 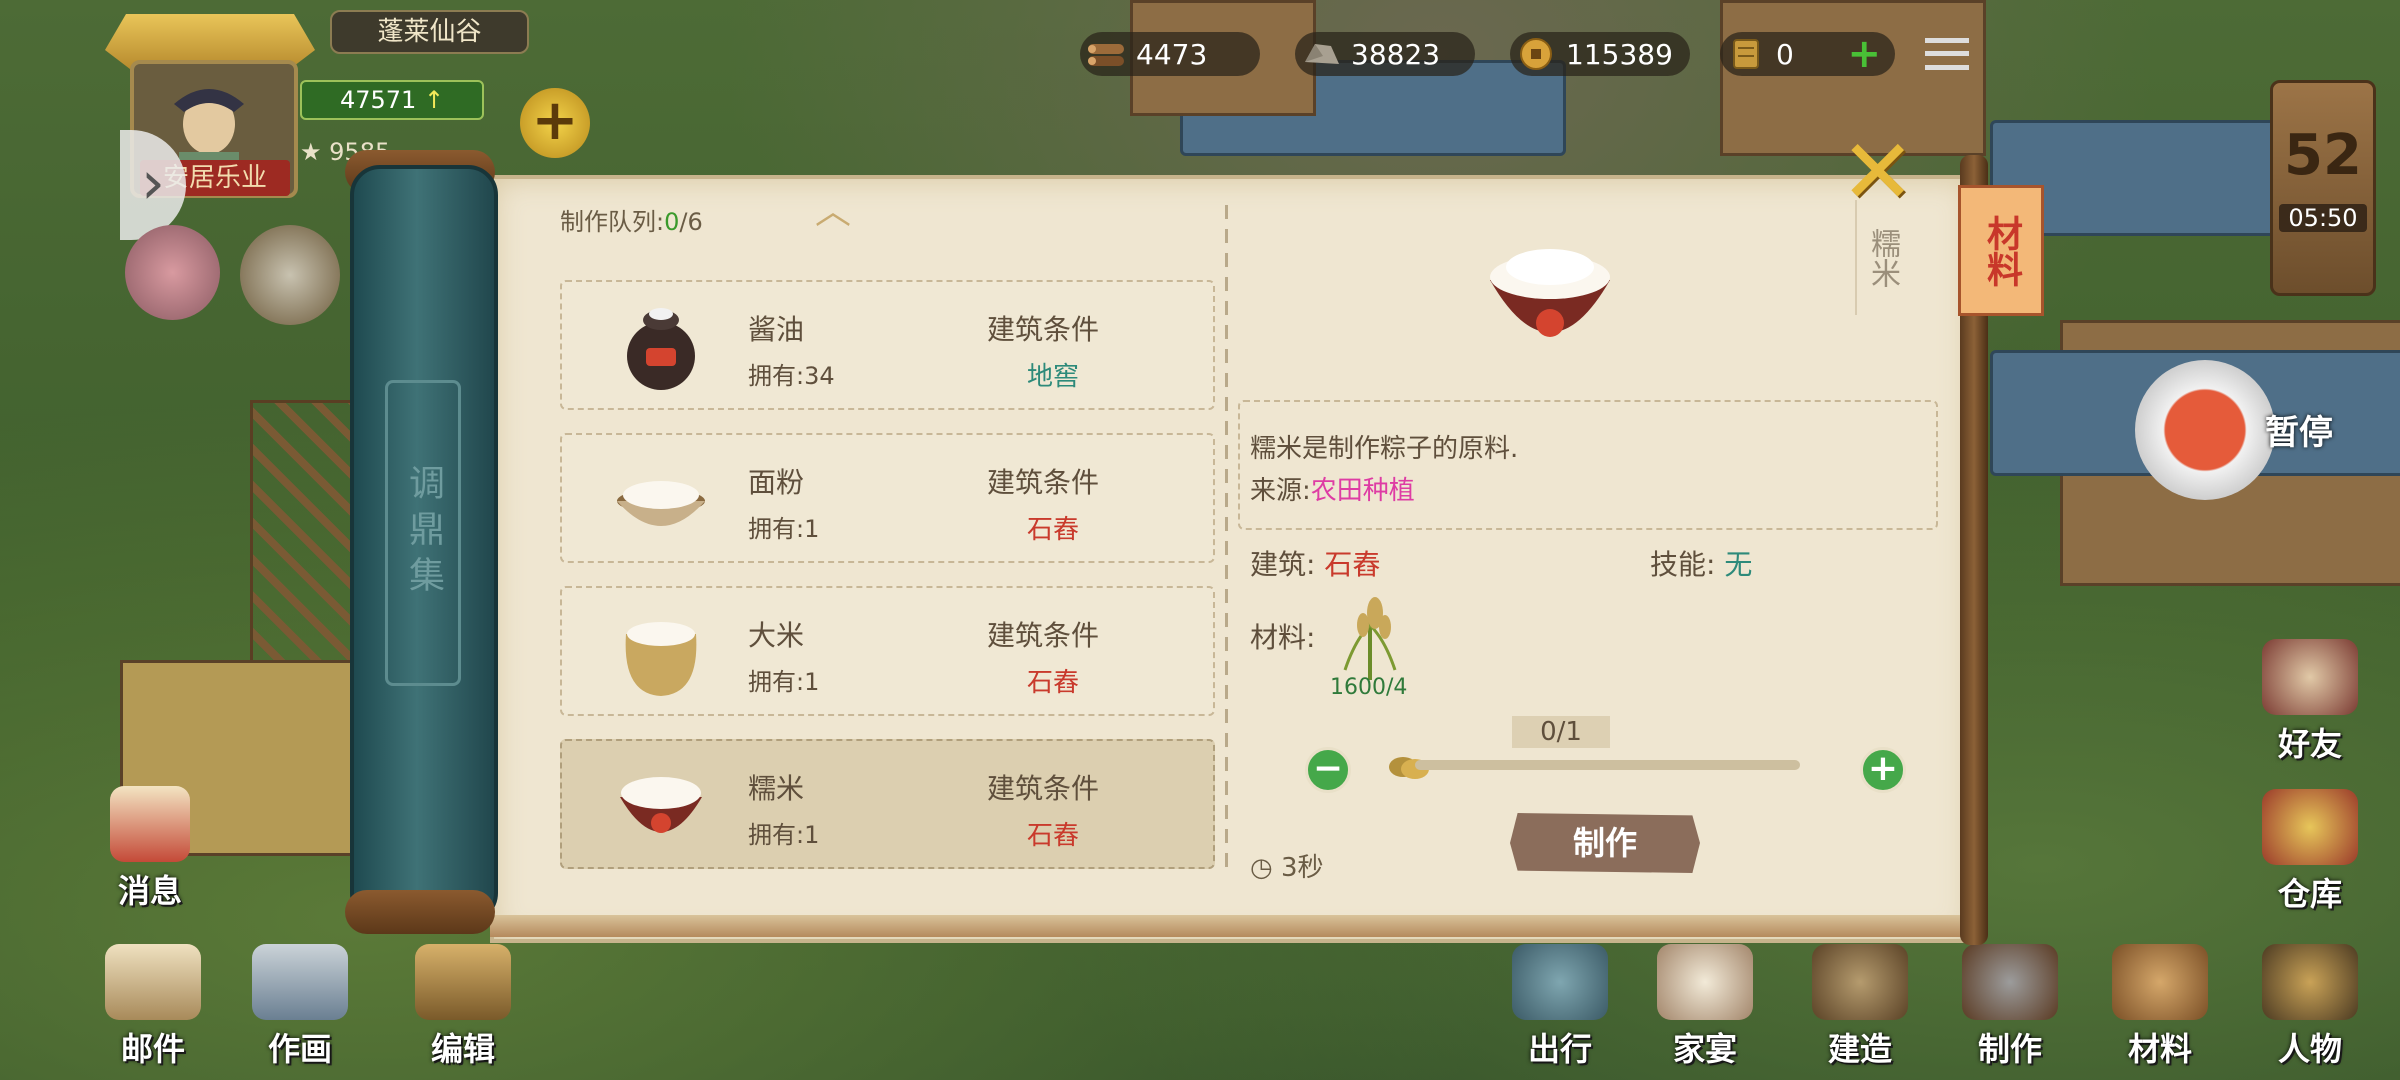 I want to click on increase-button: +, so click(x=1883, y=770).